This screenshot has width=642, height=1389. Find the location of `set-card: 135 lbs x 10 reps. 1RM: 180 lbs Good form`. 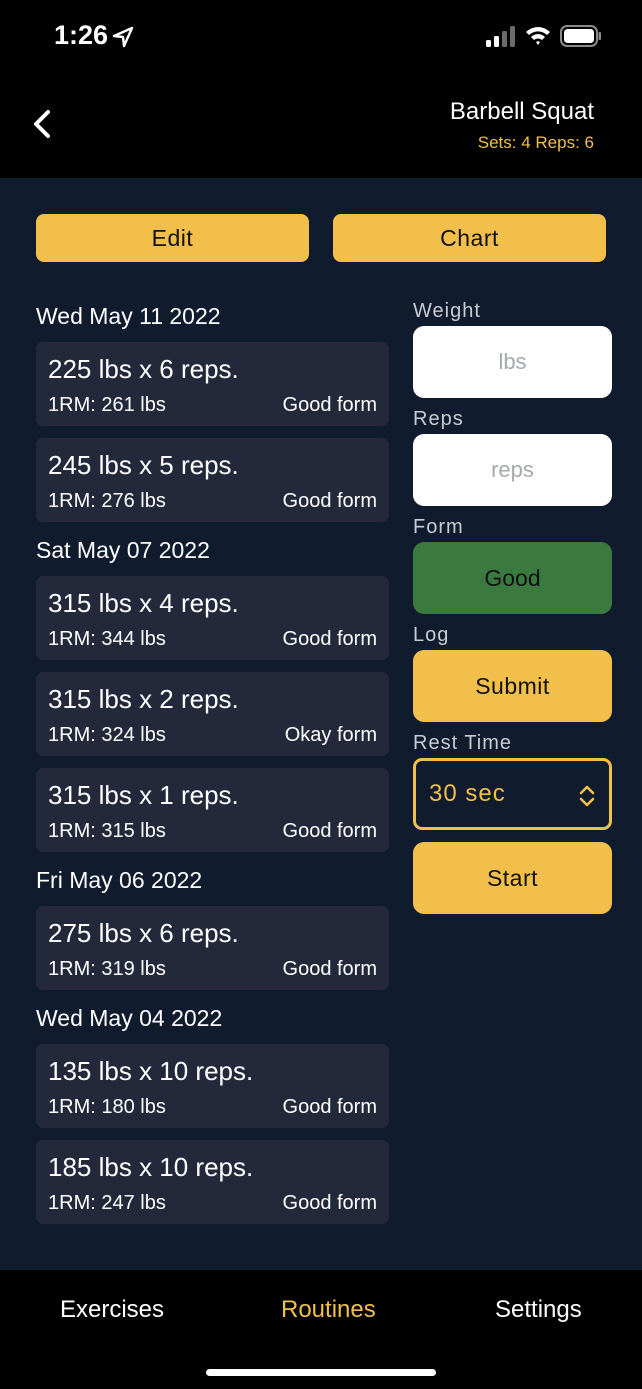

set-card: 135 lbs x 10 reps. 1RM: 180 lbs Good form is located at coordinates (212, 1086).